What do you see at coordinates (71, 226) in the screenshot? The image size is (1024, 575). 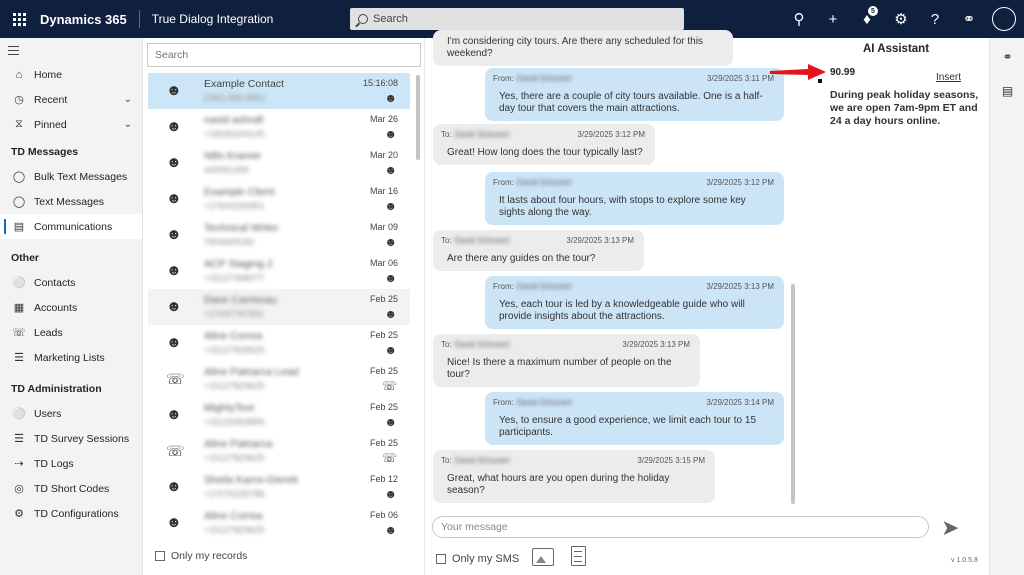 I see `nav-item-communications: ▤ Communications` at bounding box center [71, 226].